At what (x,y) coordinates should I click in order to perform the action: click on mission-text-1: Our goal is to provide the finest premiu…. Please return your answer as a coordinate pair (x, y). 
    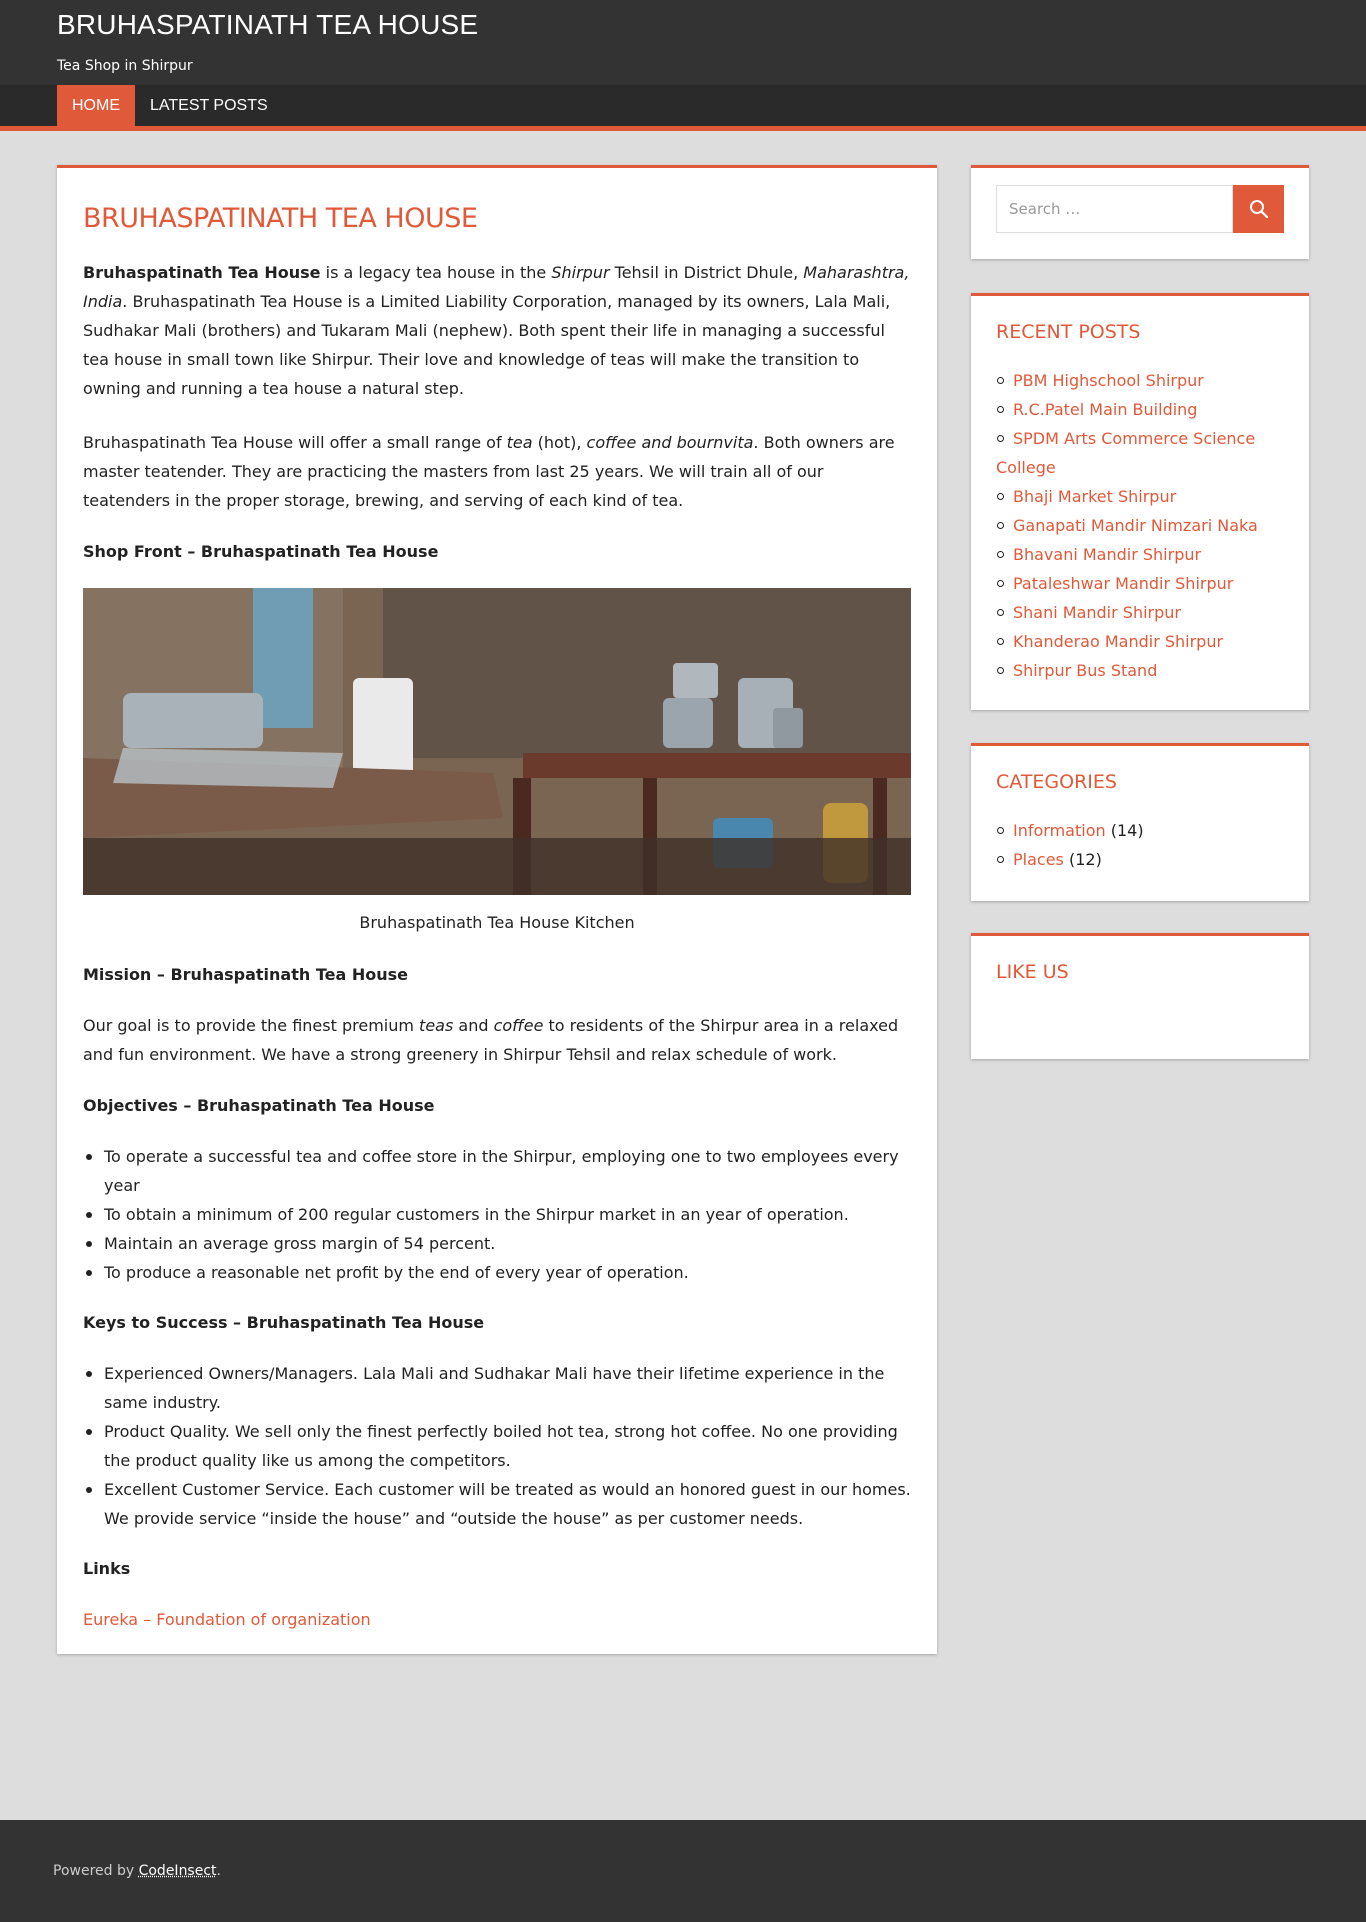
    Looking at the image, I should click on (251, 1025).